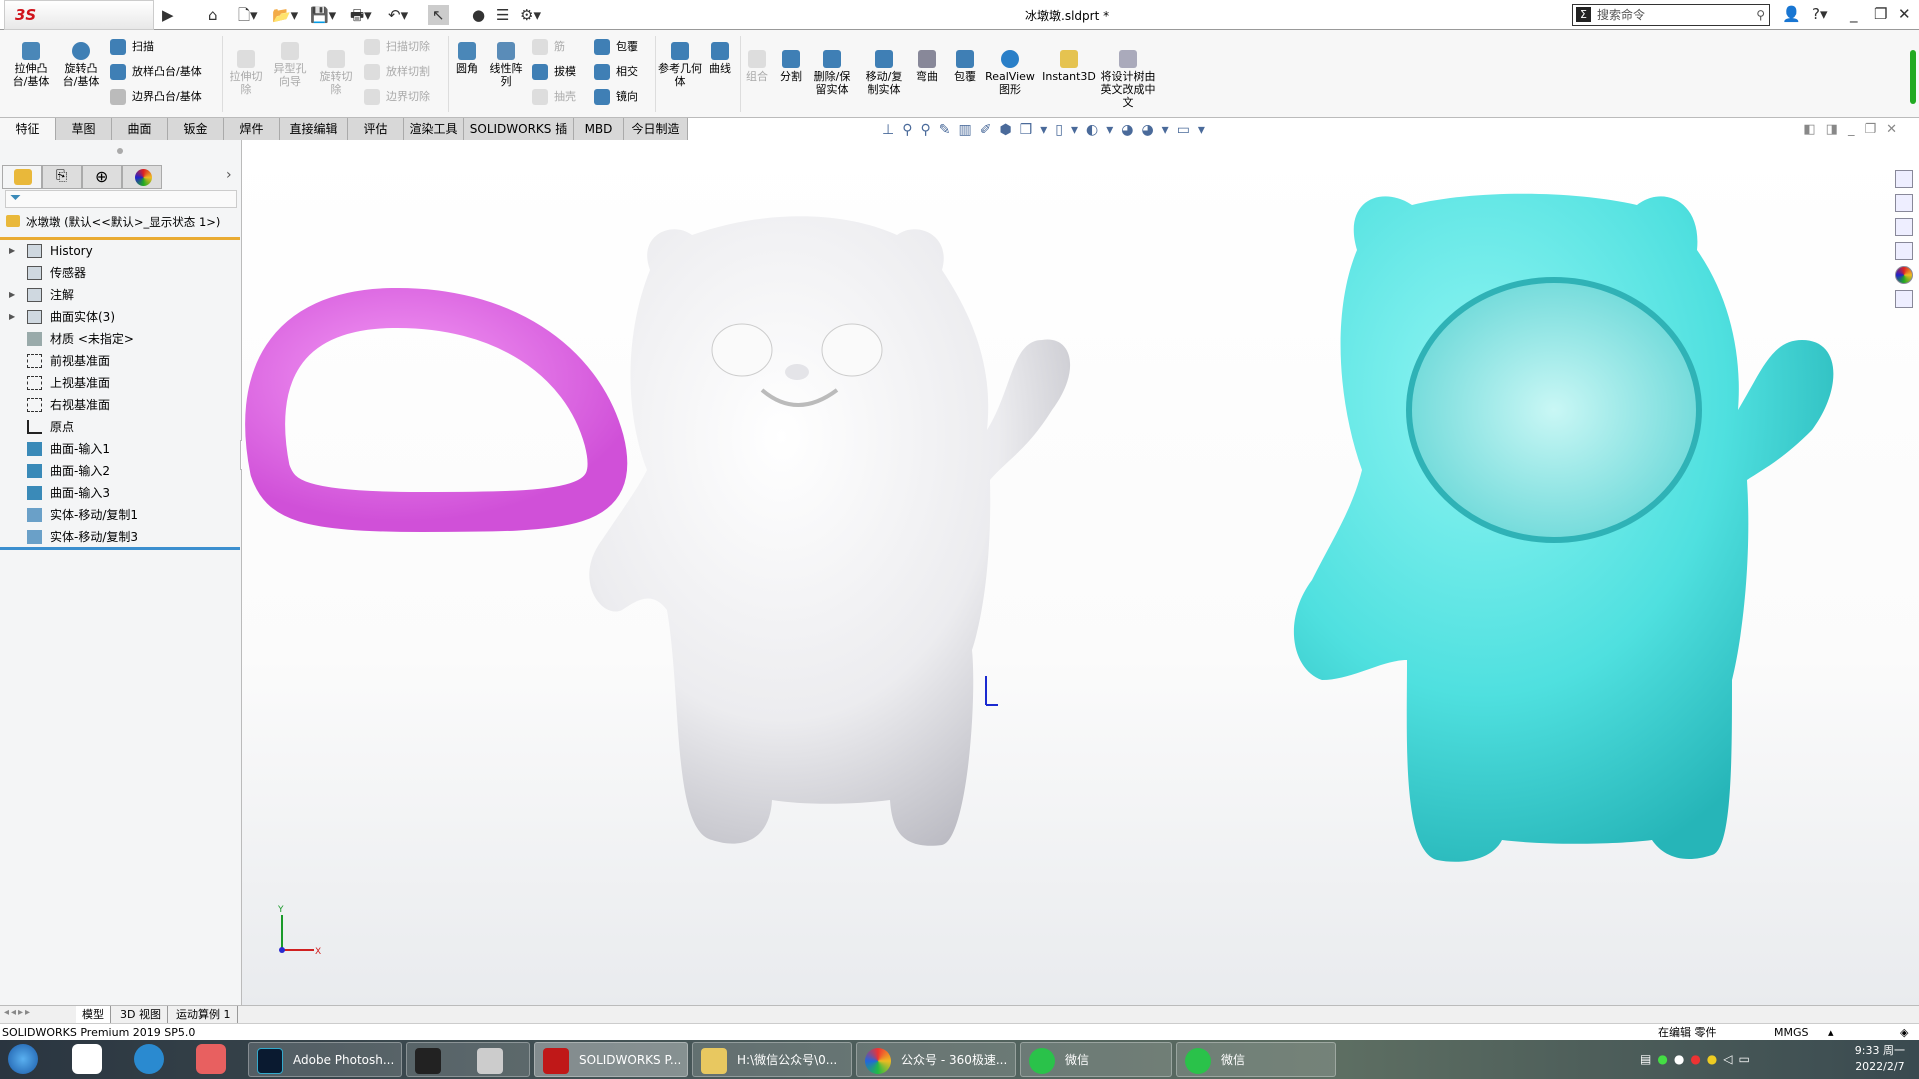 This screenshot has width=1919, height=1079. Describe the element at coordinates (506, 65) in the screenshot. I see `linear-pattern-button: 线性阵列` at that location.